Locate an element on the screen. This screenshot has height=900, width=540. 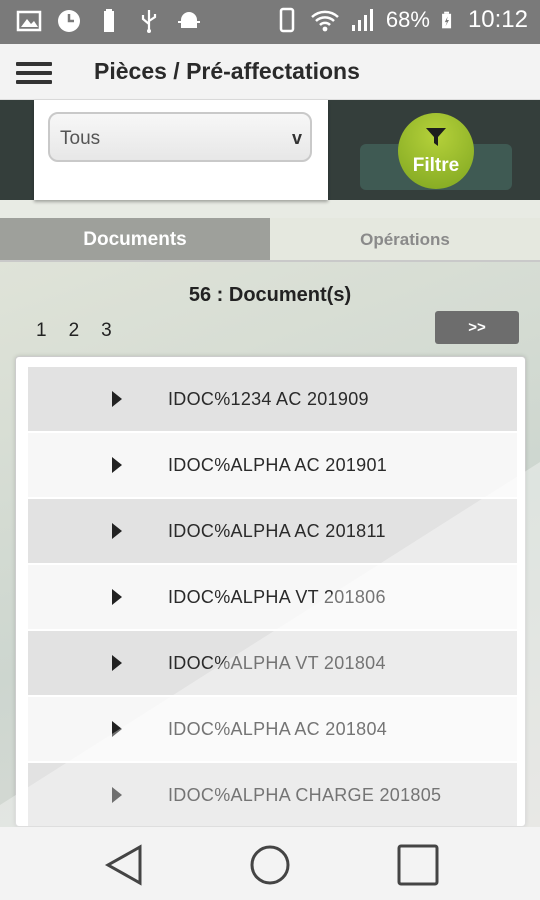
document-name: IDOC%ALPHA CHARGE 201805 is located at coordinates (305, 795).